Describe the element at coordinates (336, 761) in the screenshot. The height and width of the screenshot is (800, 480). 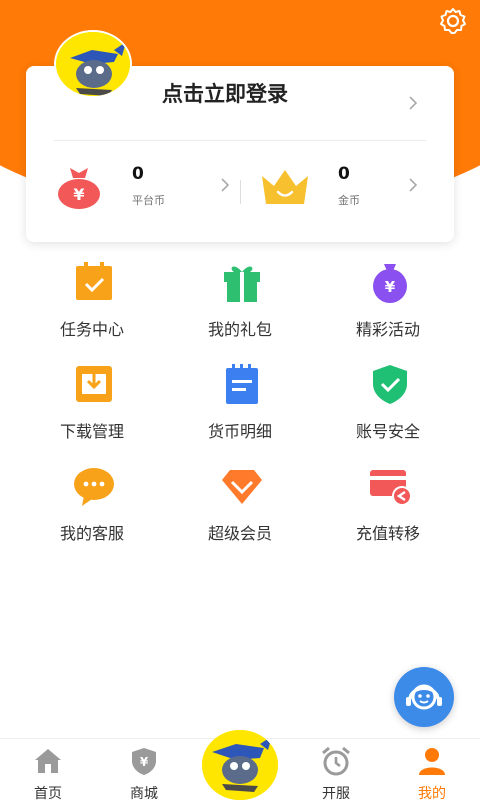
I see `alarm-clock-icon` at that location.